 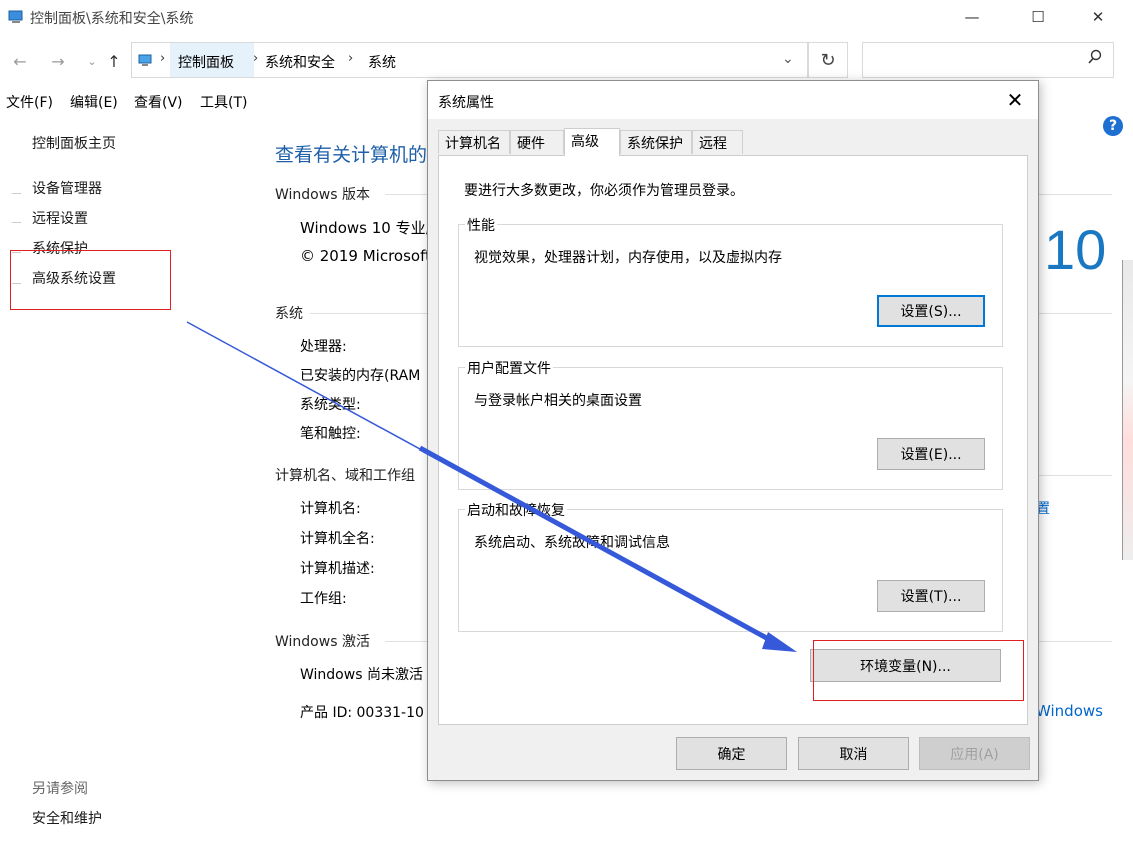 What do you see at coordinates (1069, 711) in the screenshot?
I see `activate-windows-link: Windows` at bounding box center [1069, 711].